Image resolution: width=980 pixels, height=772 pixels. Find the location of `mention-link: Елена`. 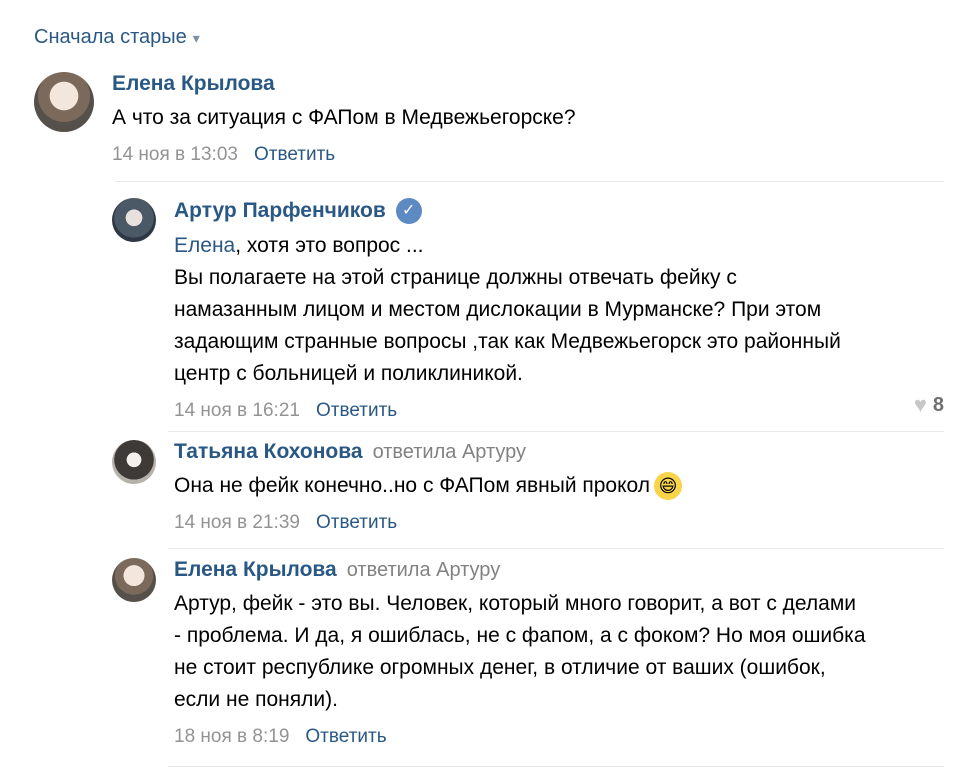

mention-link: Елена is located at coordinates (204, 245).